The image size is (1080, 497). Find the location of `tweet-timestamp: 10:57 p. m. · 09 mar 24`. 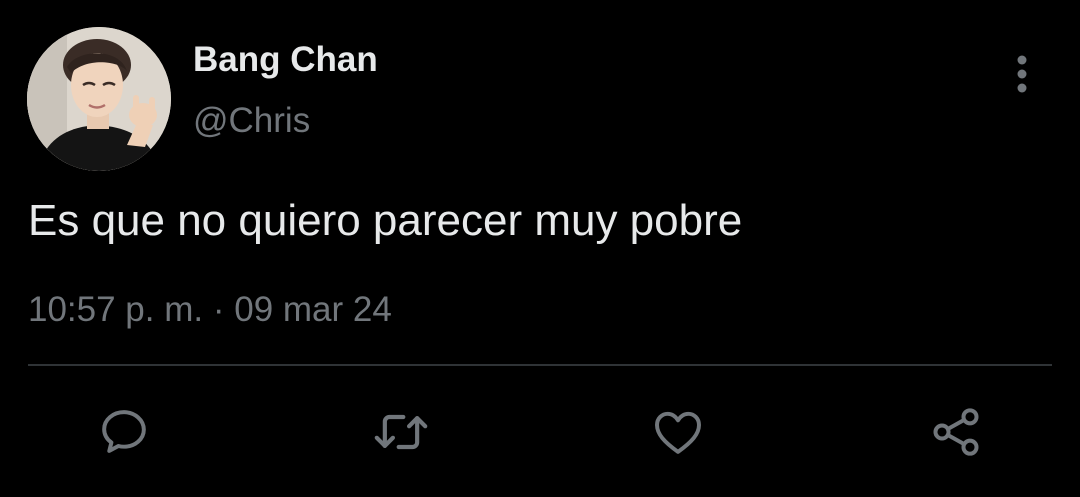

tweet-timestamp: 10:57 p. m. · 09 mar 24 is located at coordinates (210, 310).